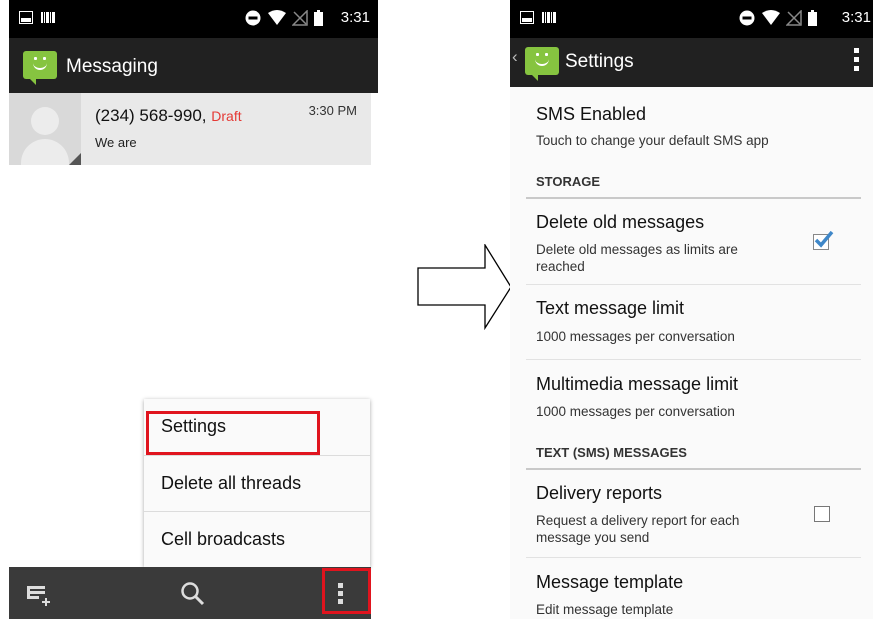 This screenshot has height=619, width=873. What do you see at coordinates (168, 115) in the screenshot?
I see `contact-name: (234) 568-990, Draft` at bounding box center [168, 115].